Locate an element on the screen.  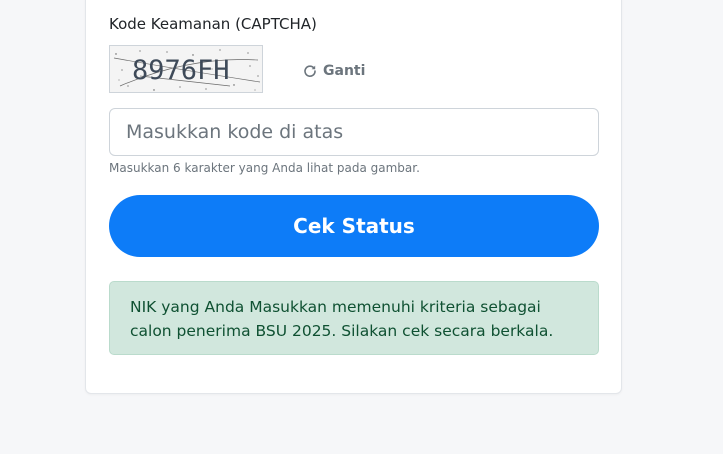
captcha-input is located at coordinates (354, 132).